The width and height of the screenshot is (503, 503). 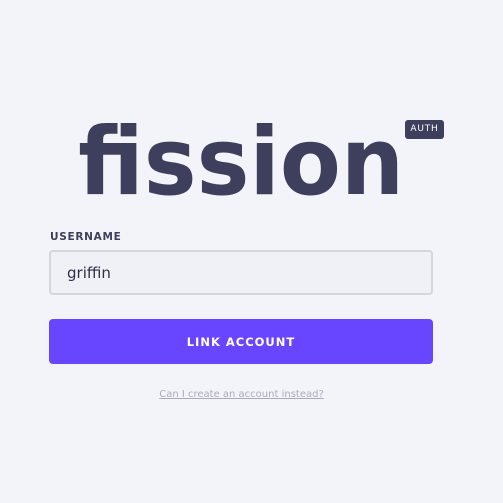 I want to click on username-label: USERNAME, so click(x=86, y=237).